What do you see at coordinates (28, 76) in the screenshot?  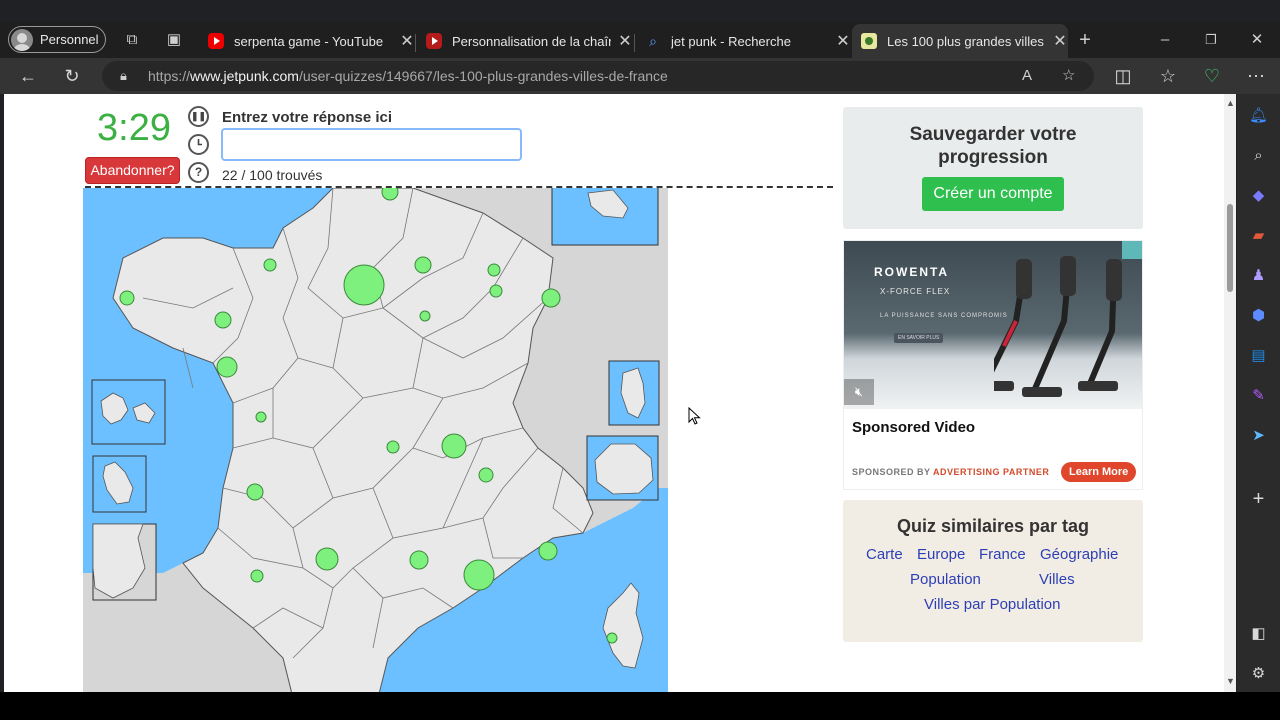 I see `back-icon: ←` at bounding box center [28, 76].